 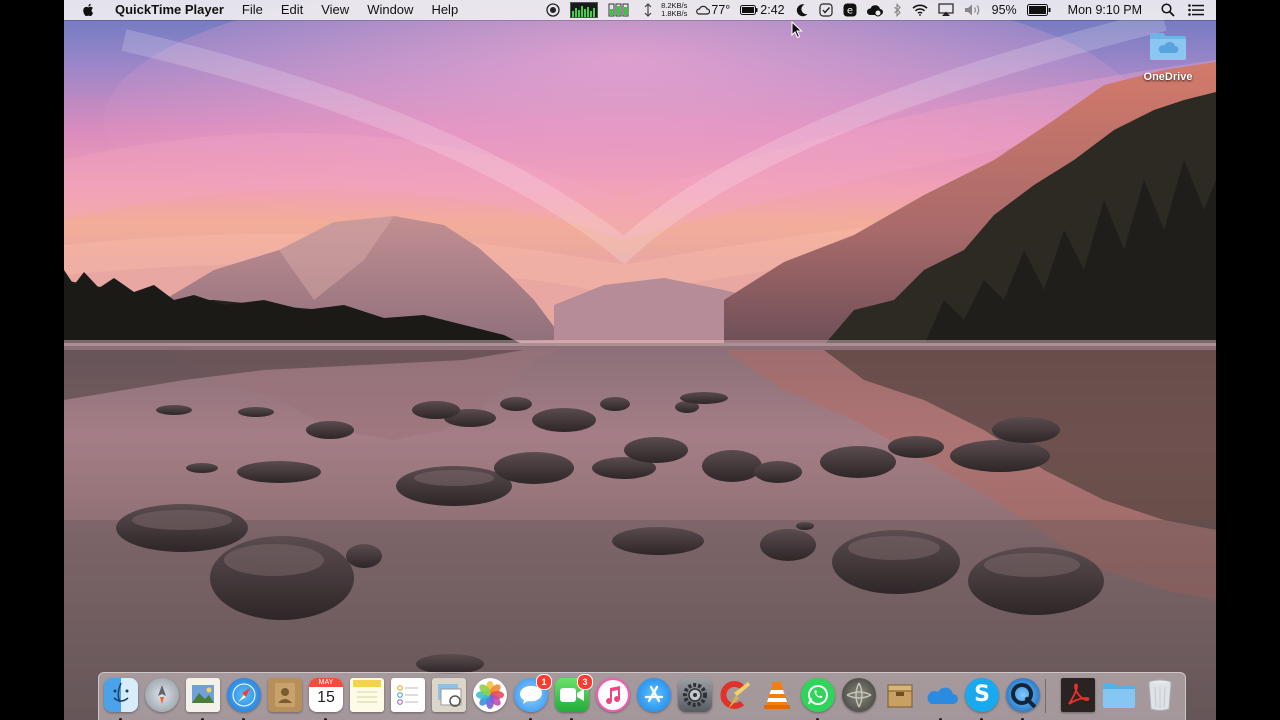 I want to click on launchpad-icon, so click(x=162, y=695).